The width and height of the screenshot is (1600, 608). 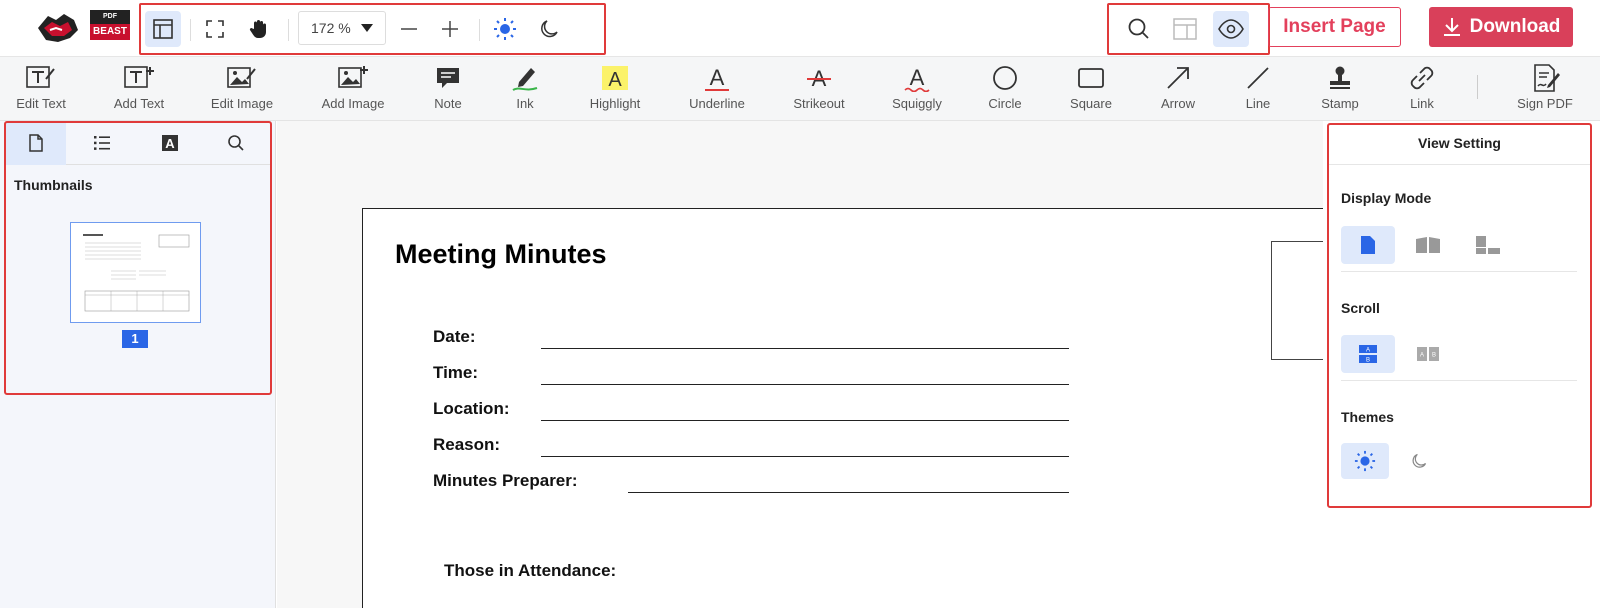 I want to click on search-icon, so click(x=1138, y=28).